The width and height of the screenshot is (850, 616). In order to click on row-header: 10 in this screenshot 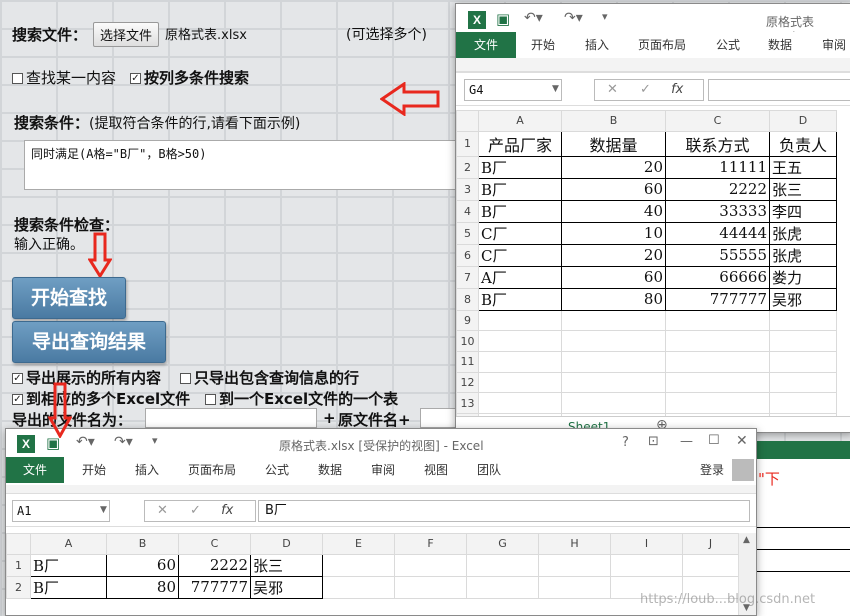, I will do `click(467, 341)`.